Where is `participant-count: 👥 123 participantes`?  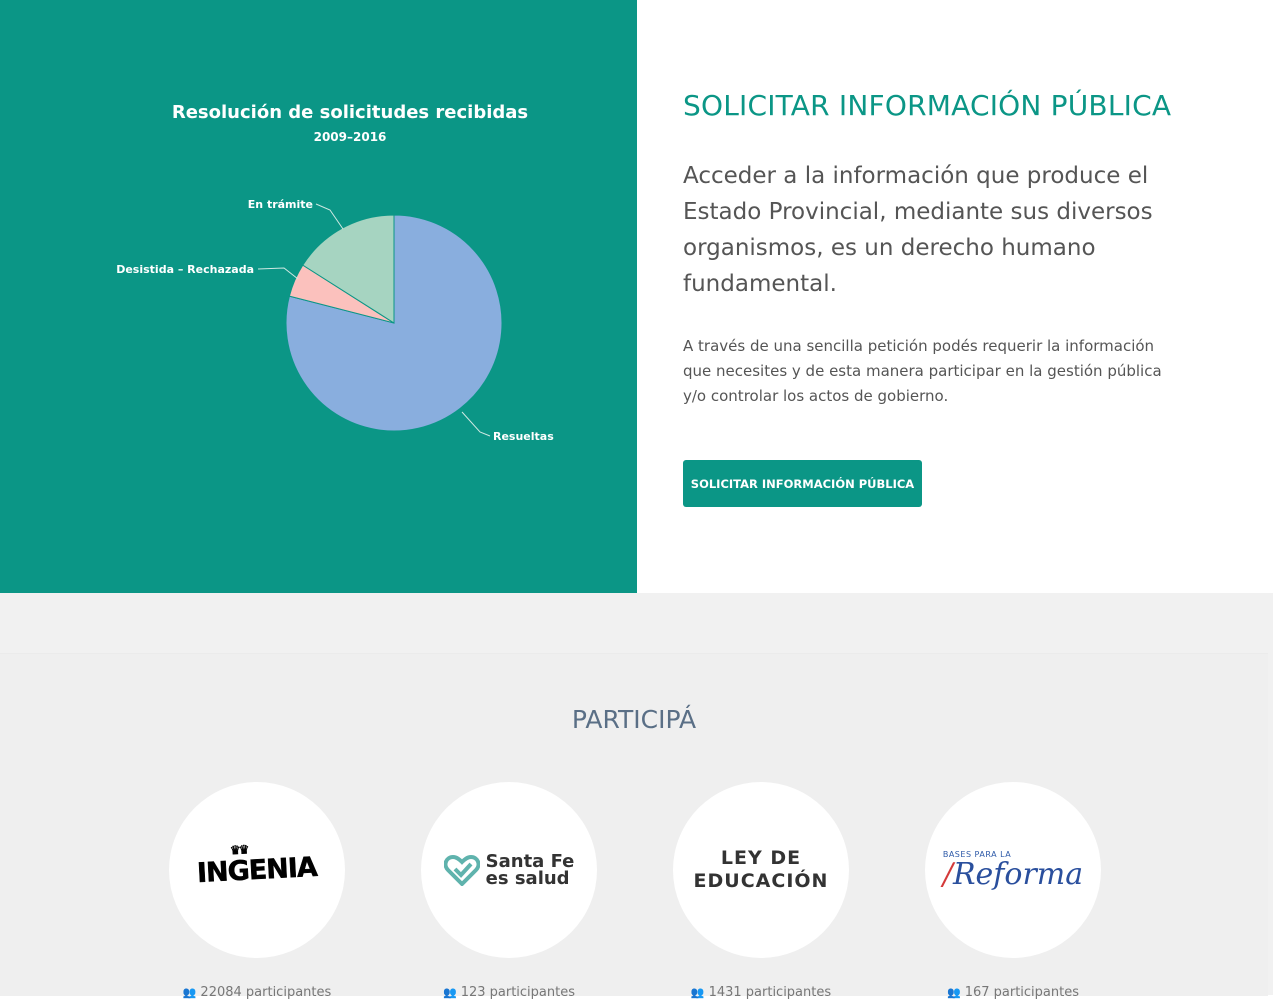 participant-count: 👥 123 participantes is located at coordinates (509, 992).